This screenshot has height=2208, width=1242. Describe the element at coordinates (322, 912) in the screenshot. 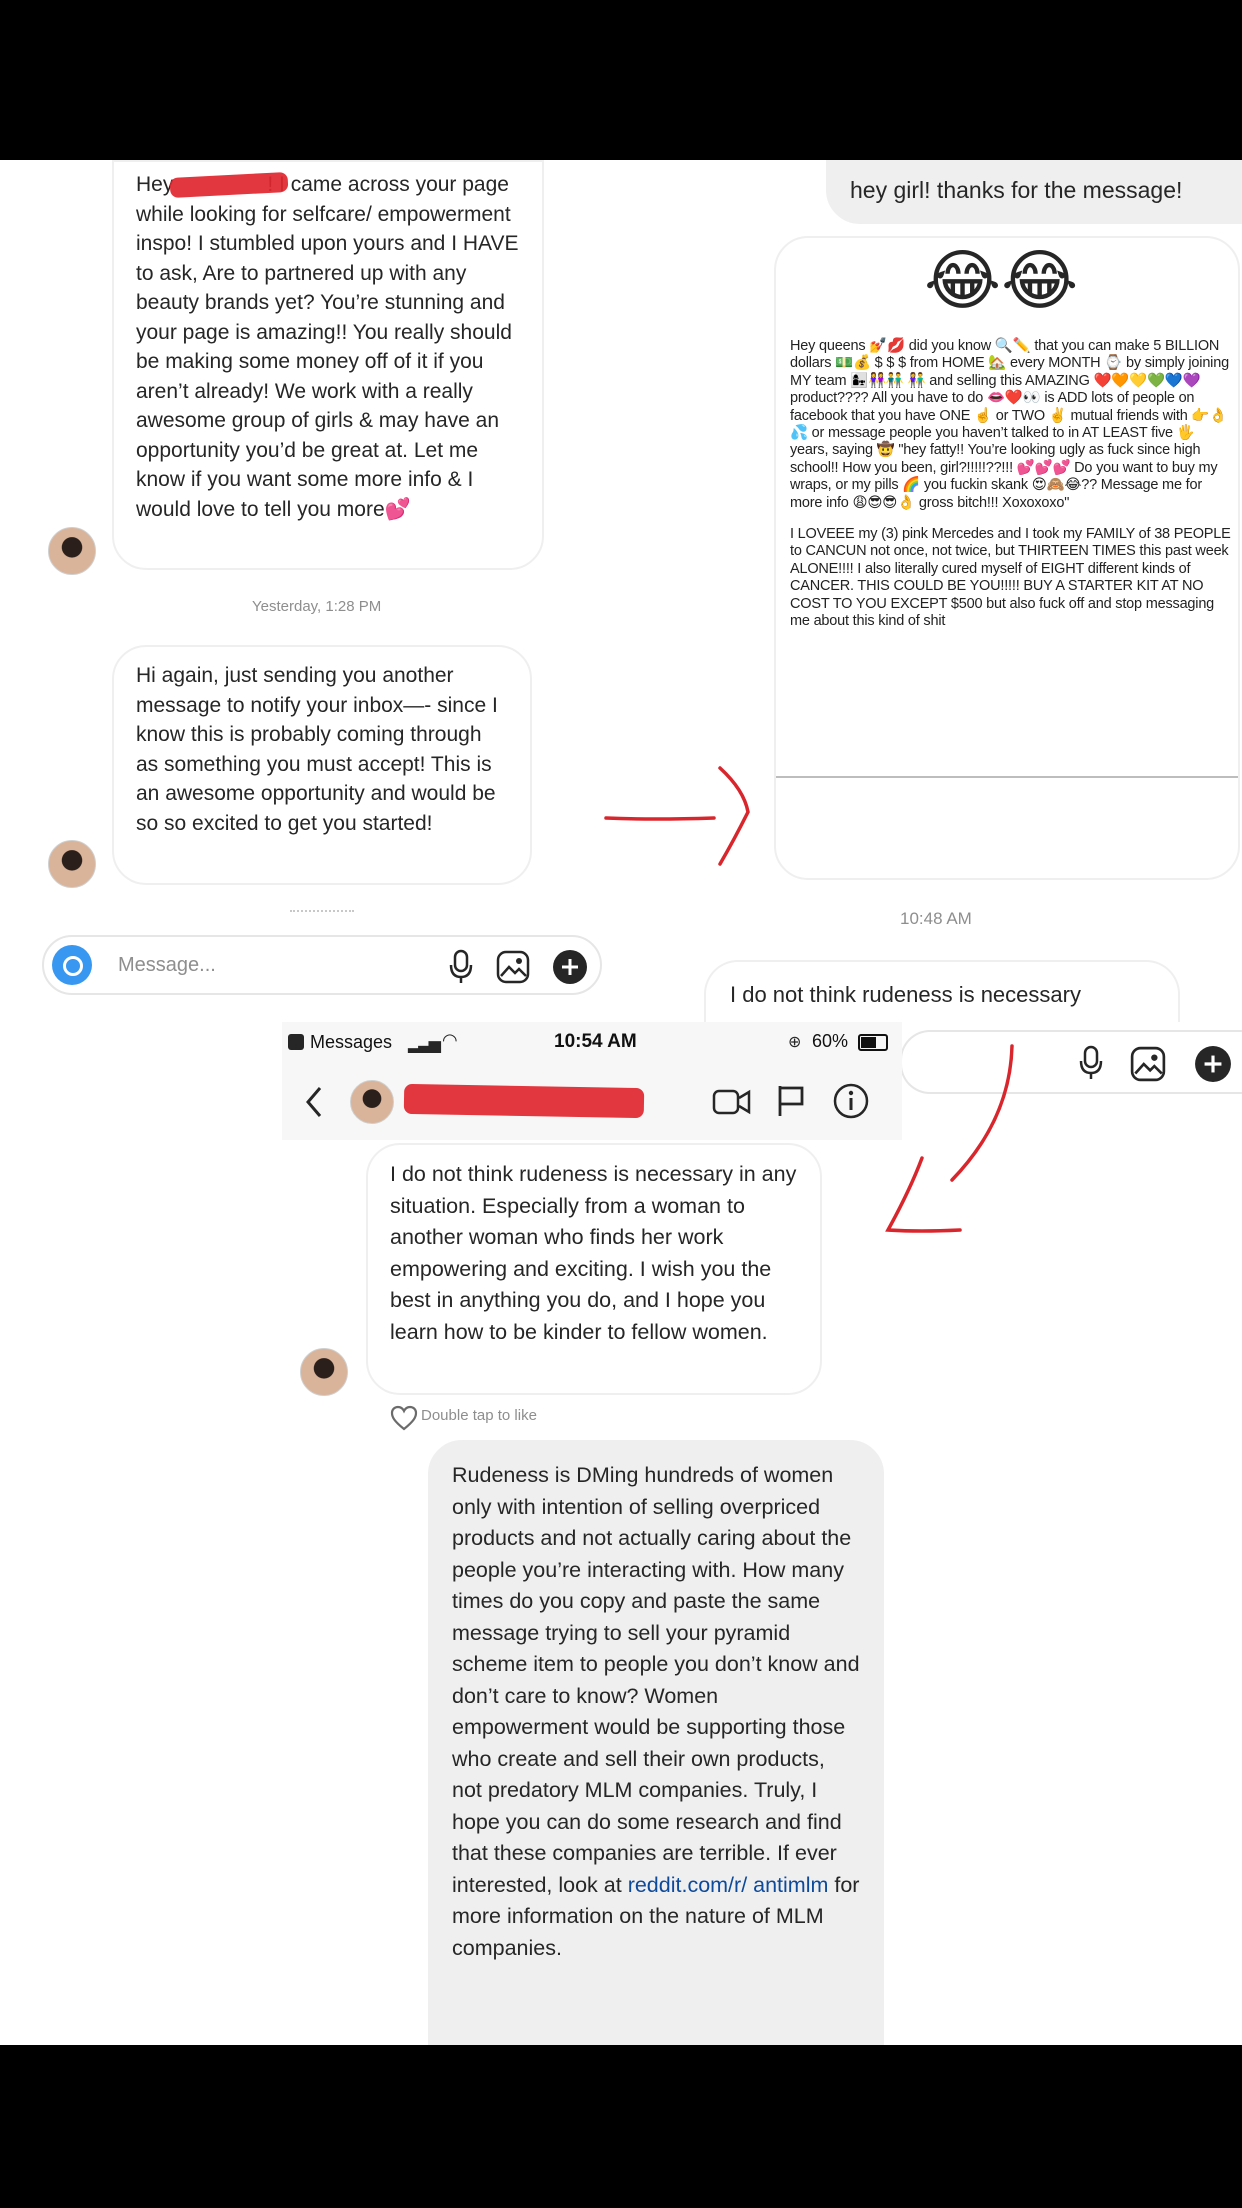

I see `partial-timestamp` at that location.